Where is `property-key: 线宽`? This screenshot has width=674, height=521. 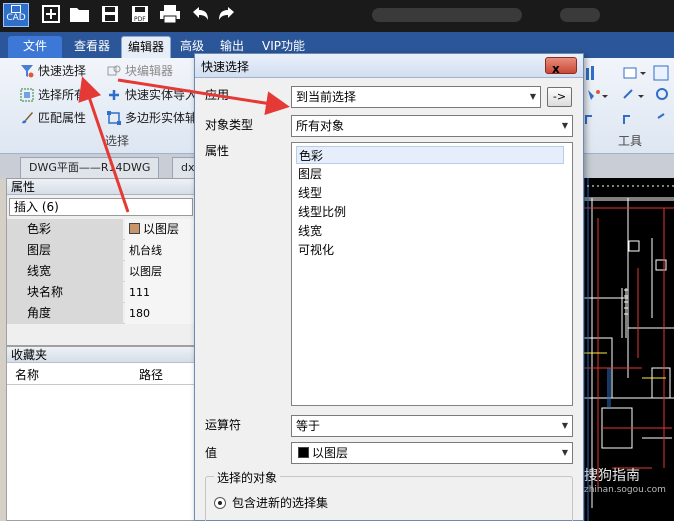 property-key: 线宽 is located at coordinates (65, 271).